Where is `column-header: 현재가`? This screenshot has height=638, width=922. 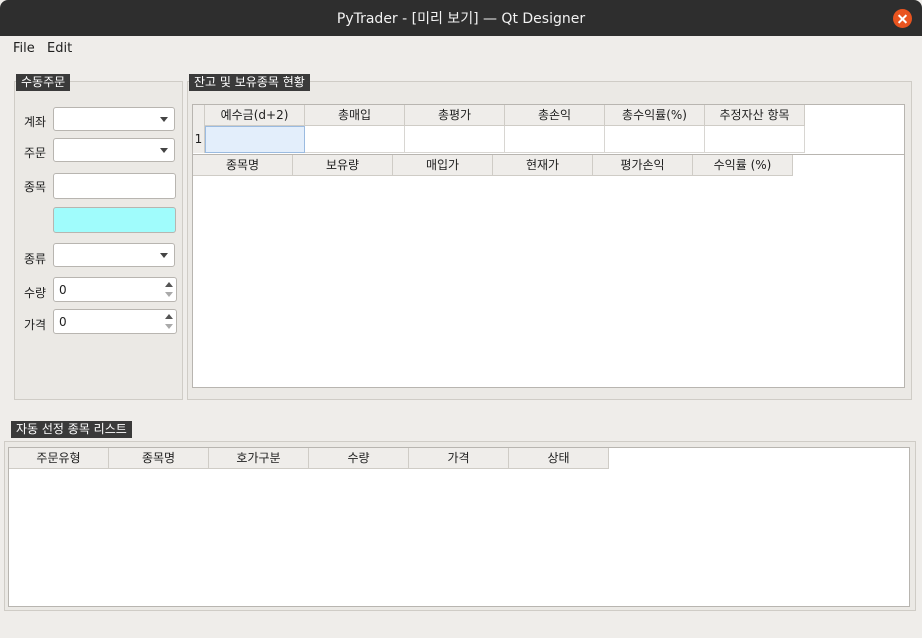 column-header: 현재가 is located at coordinates (543, 165).